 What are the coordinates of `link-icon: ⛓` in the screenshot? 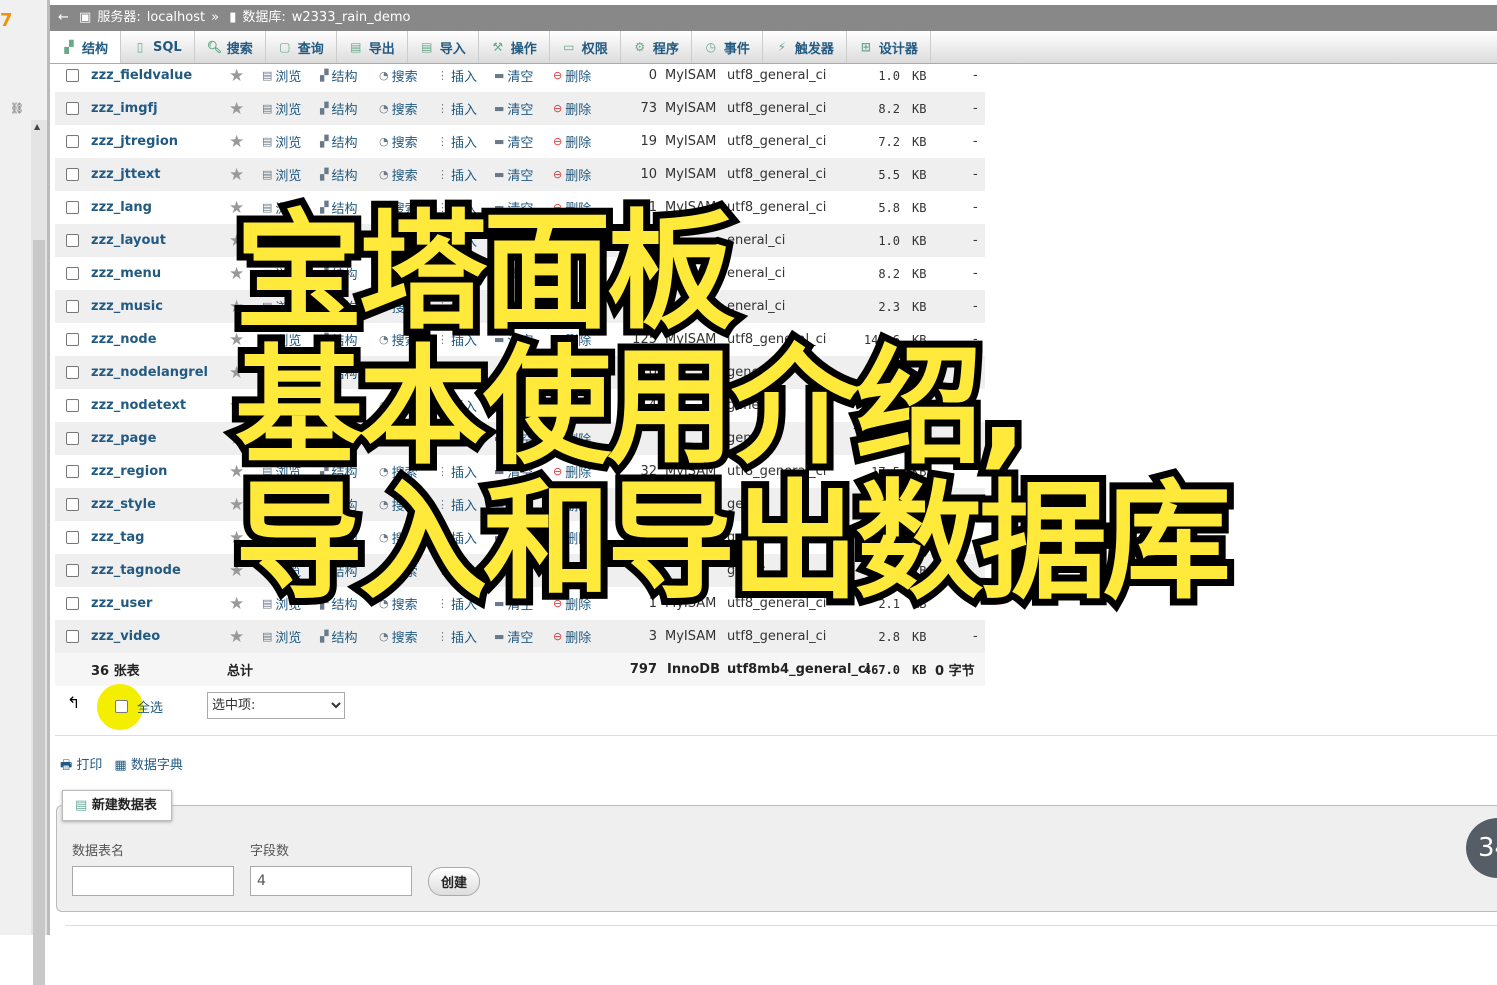 It's located at (17, 108).